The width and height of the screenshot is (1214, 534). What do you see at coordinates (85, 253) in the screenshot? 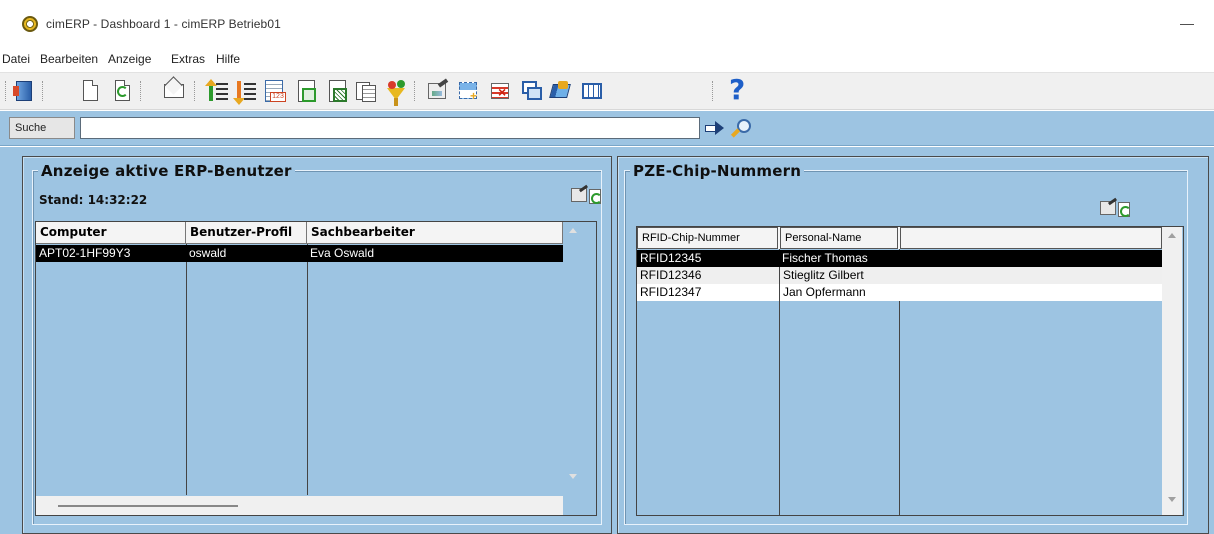
I see `cell-computer: APT02-1HF99Y3` at bounding box center [85, 253].